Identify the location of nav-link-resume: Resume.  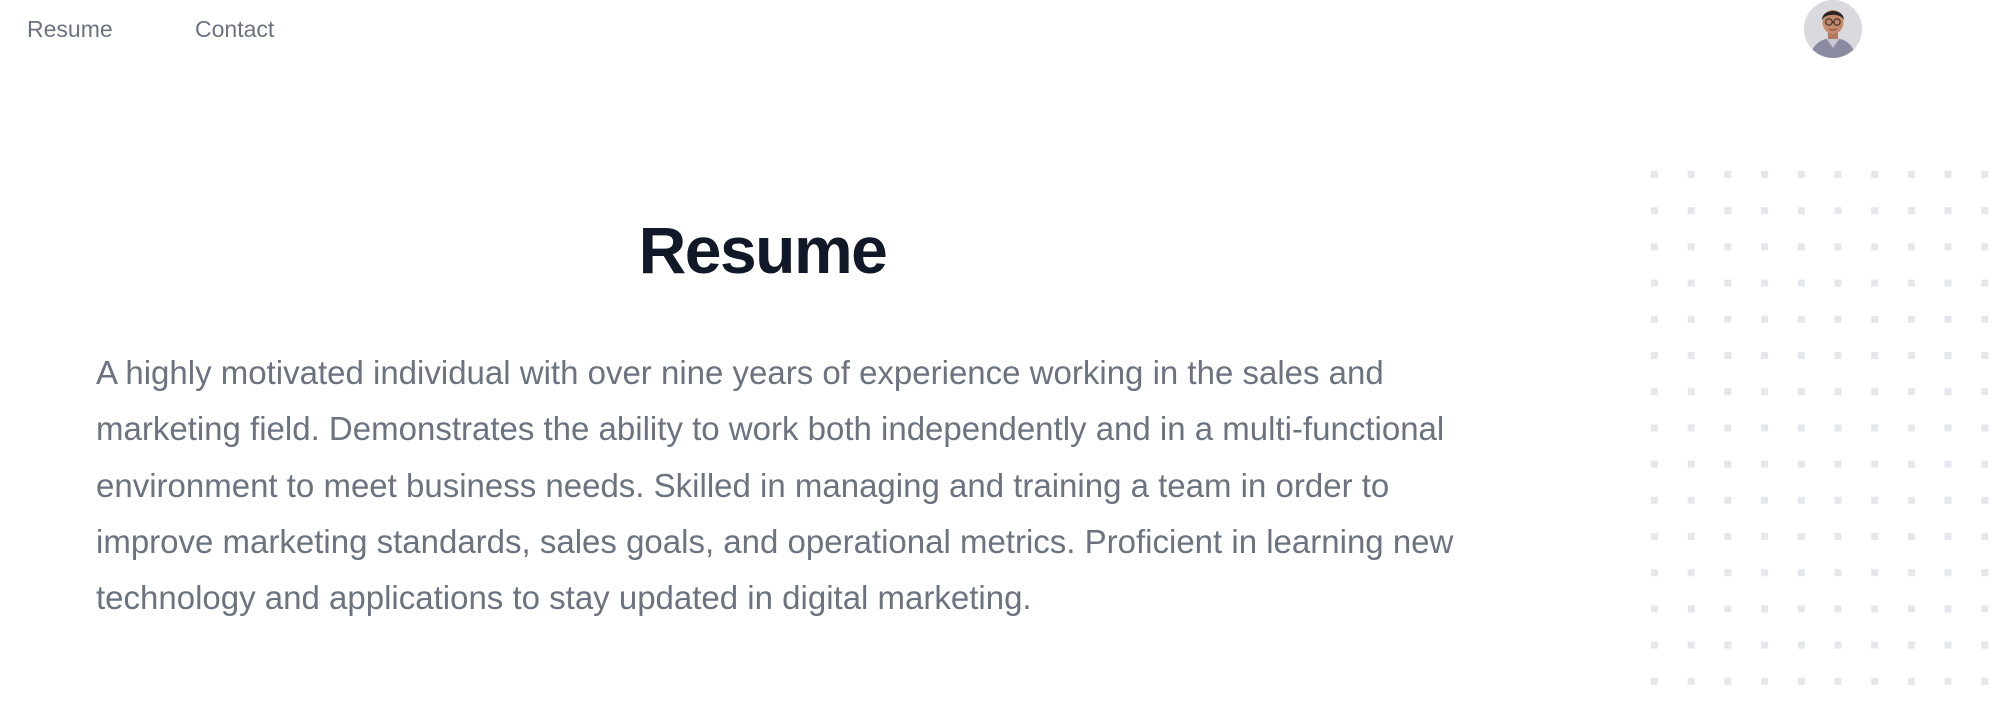
(70, 29).